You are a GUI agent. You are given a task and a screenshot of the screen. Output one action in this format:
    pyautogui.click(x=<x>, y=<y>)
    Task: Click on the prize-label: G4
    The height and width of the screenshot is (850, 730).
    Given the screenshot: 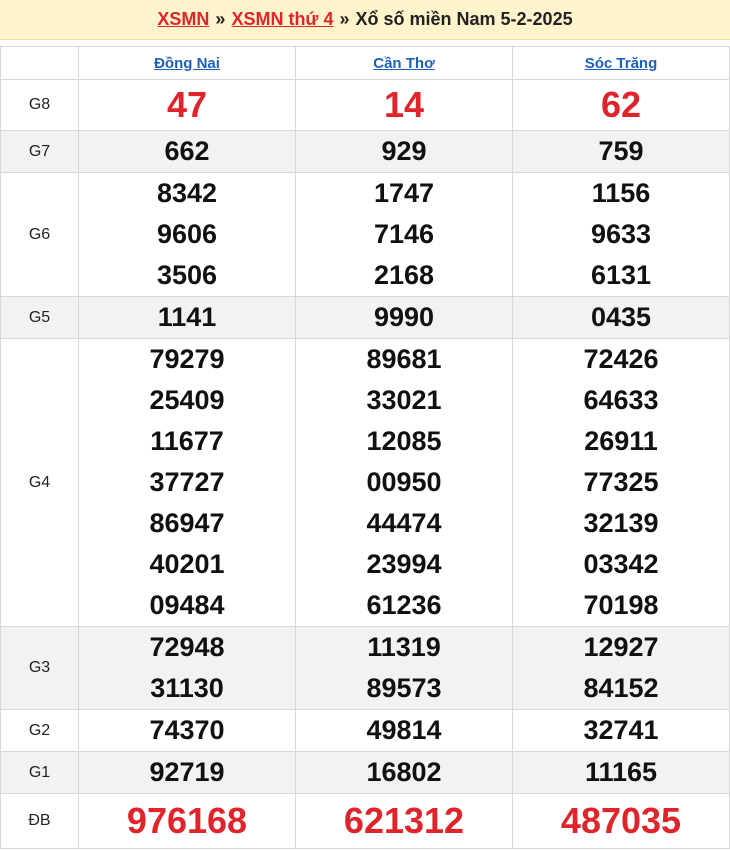 What is the action you would take?
    pyautogui.click(x=39, y=482)
    